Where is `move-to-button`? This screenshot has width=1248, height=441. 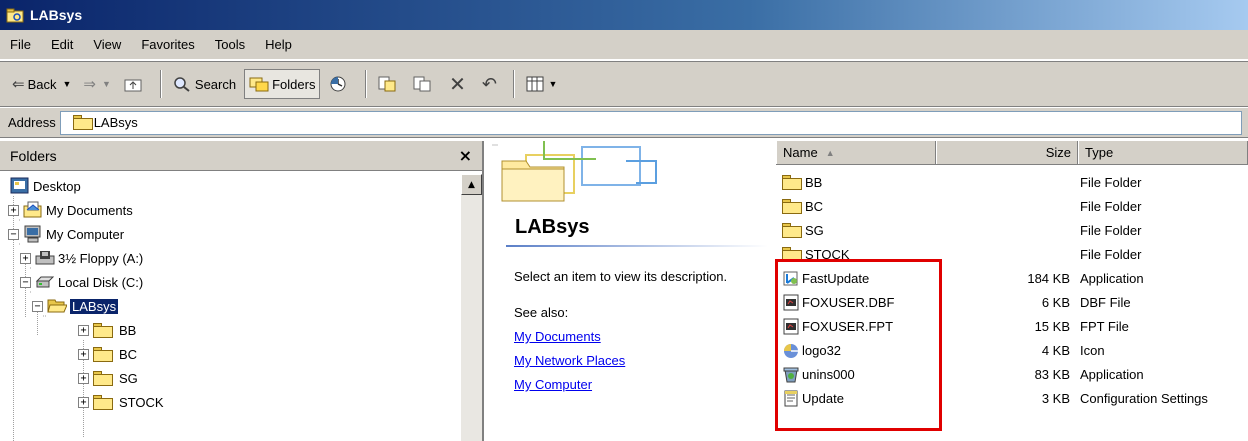
move-to-button is located at coordinates (388, 84).